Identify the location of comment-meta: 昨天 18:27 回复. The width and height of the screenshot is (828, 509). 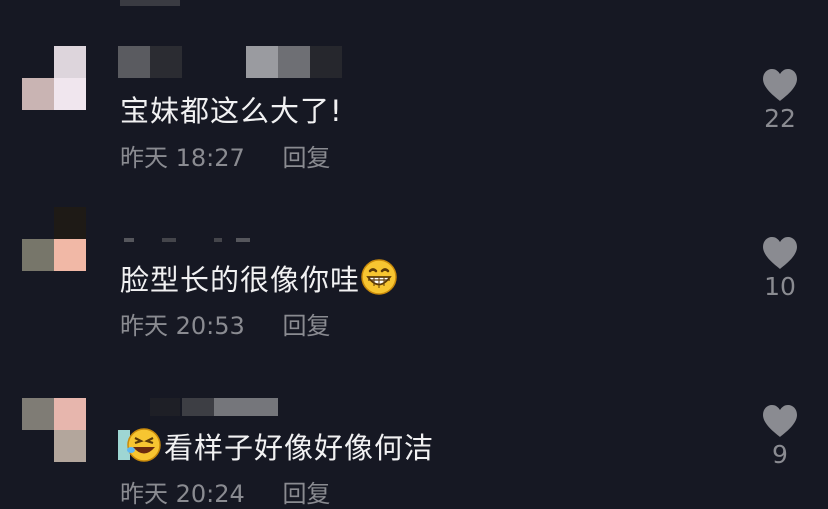
(225, 158).